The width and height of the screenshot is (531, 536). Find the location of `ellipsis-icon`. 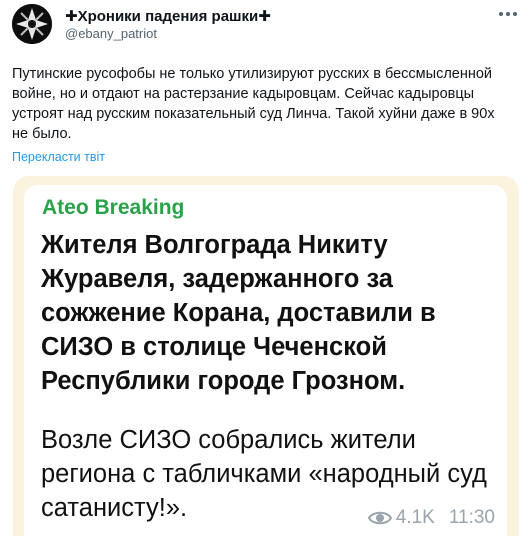

ellipsis-icon is located at coordinates (508, 14).